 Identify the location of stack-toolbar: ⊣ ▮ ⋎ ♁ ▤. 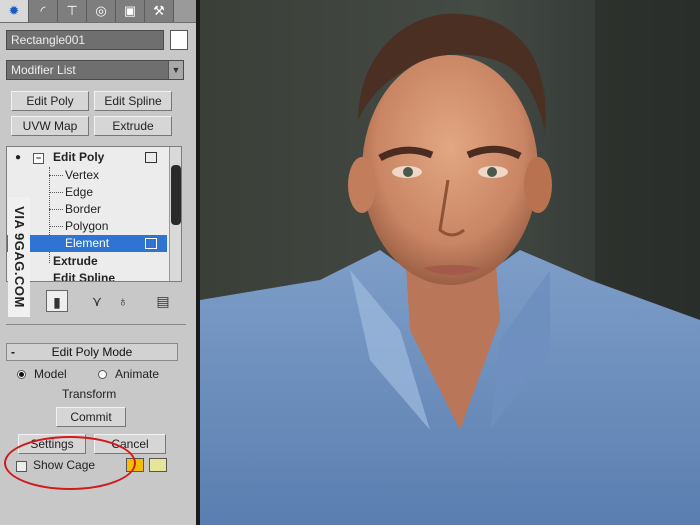
(96, 302).